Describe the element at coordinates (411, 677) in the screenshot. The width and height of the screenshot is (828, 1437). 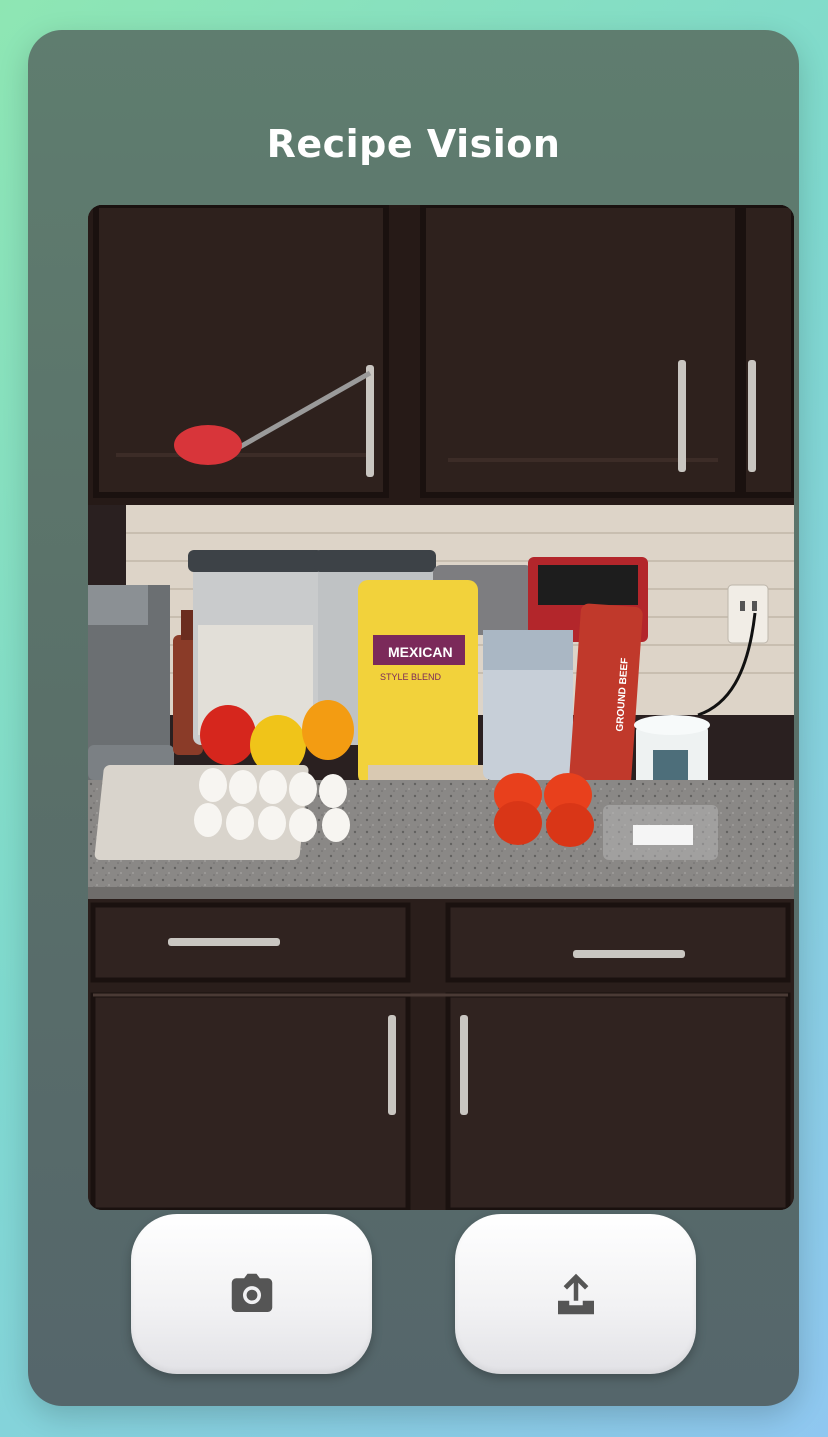
I see `cheese-sublabel: STYLE BLEND` at that location.